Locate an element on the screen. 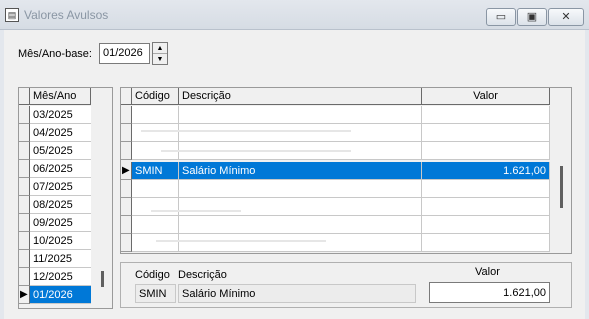 Image resolution: width=589 pixels, height=319 pixels. months-header-indicator is located at coordinates (24, 96).